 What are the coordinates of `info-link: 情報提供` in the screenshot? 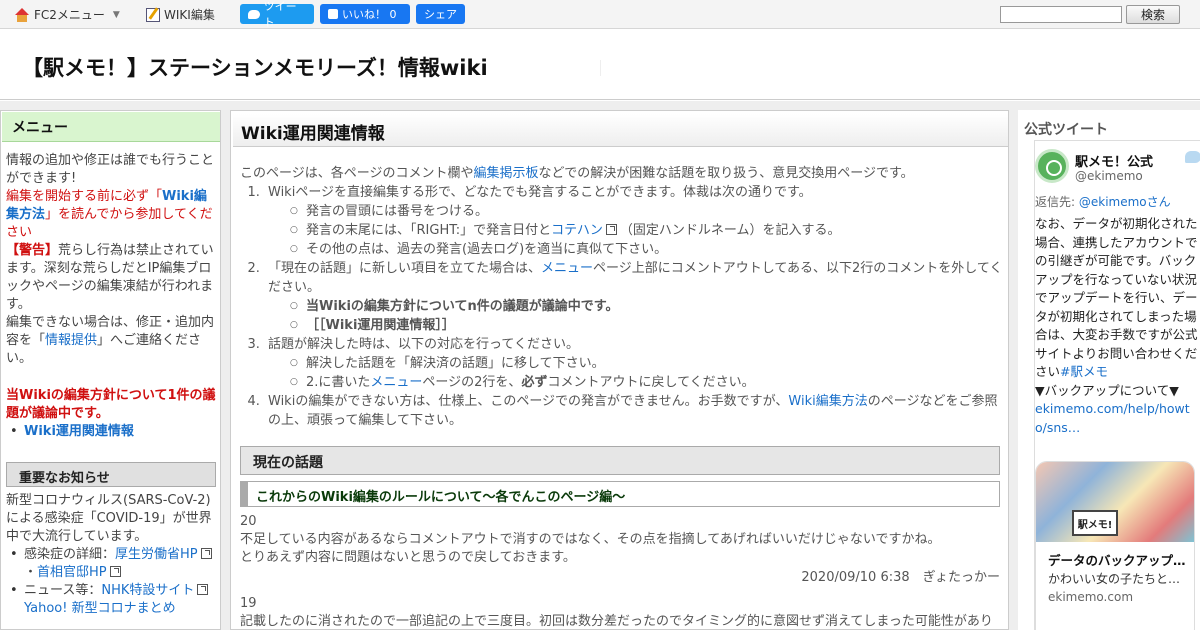 It's located at (71, 340).